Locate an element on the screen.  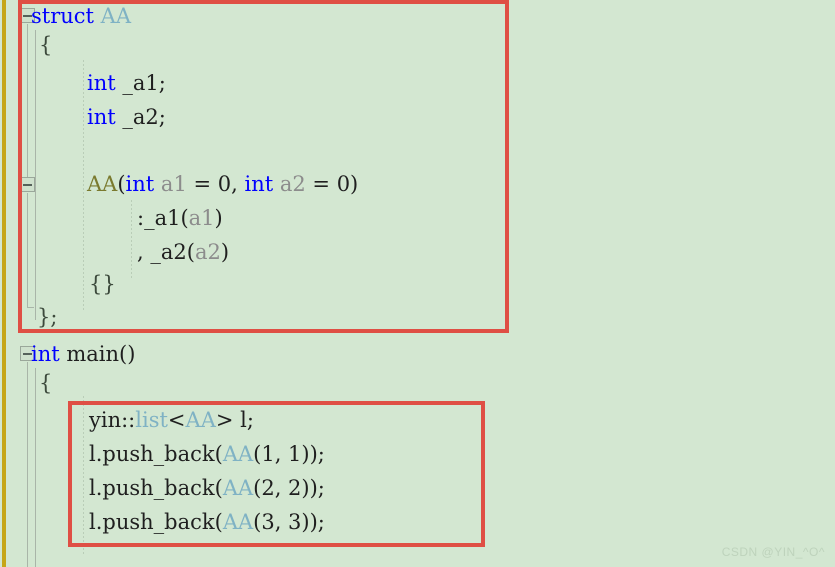
token-init-a2: , _a2( is located at coordinates (166, 252).